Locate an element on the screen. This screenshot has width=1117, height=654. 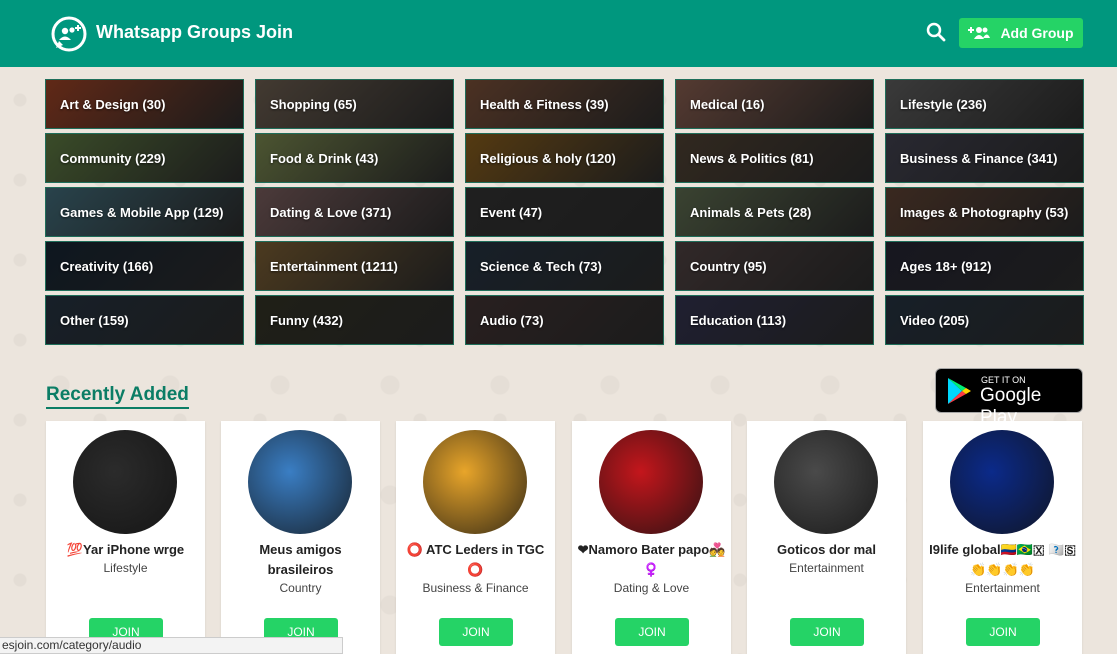
category-label: Science & Tech (73) is located at coordinates (541, 266).